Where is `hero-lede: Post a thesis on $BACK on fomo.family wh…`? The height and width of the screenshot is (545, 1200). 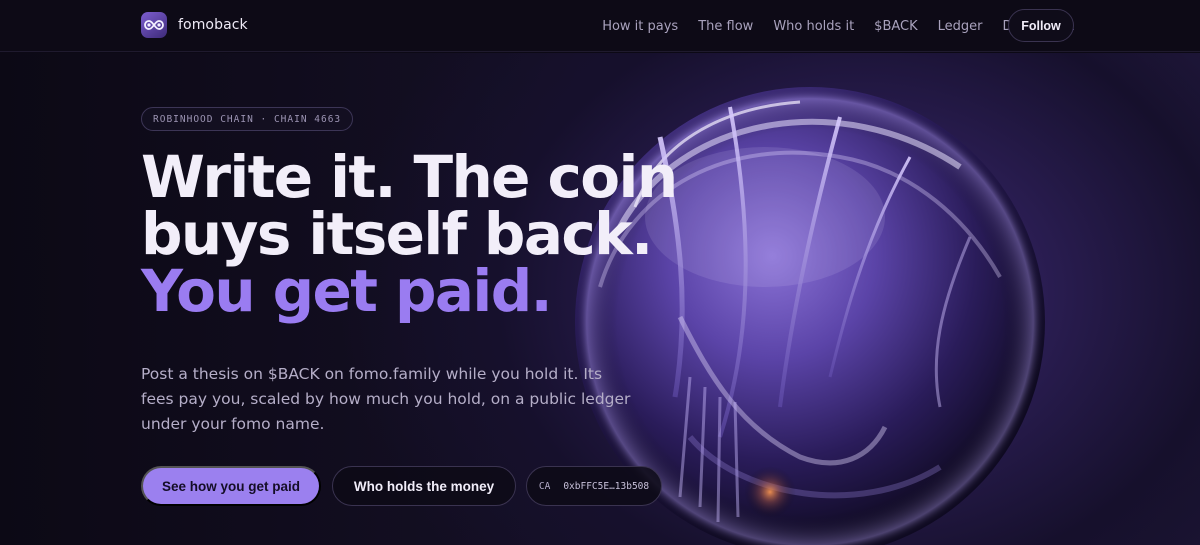 hero-lede: Post a thesis on $BACK on fomo.family wh… is located at coordinates (386, 399).